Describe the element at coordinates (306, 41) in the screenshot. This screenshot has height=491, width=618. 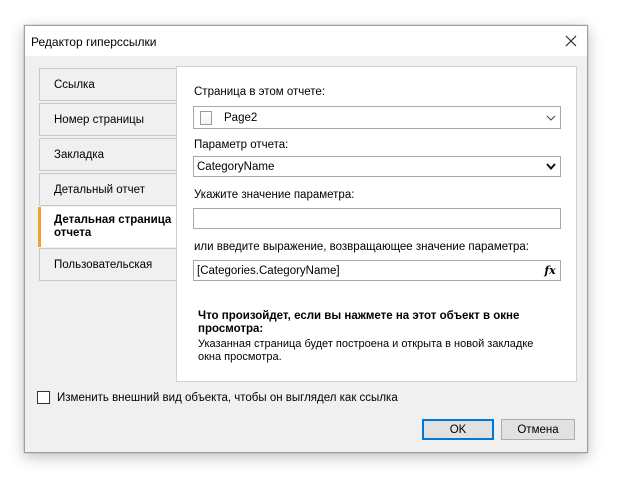
I see `title-bar: Редактор гиперссылки` at that location.